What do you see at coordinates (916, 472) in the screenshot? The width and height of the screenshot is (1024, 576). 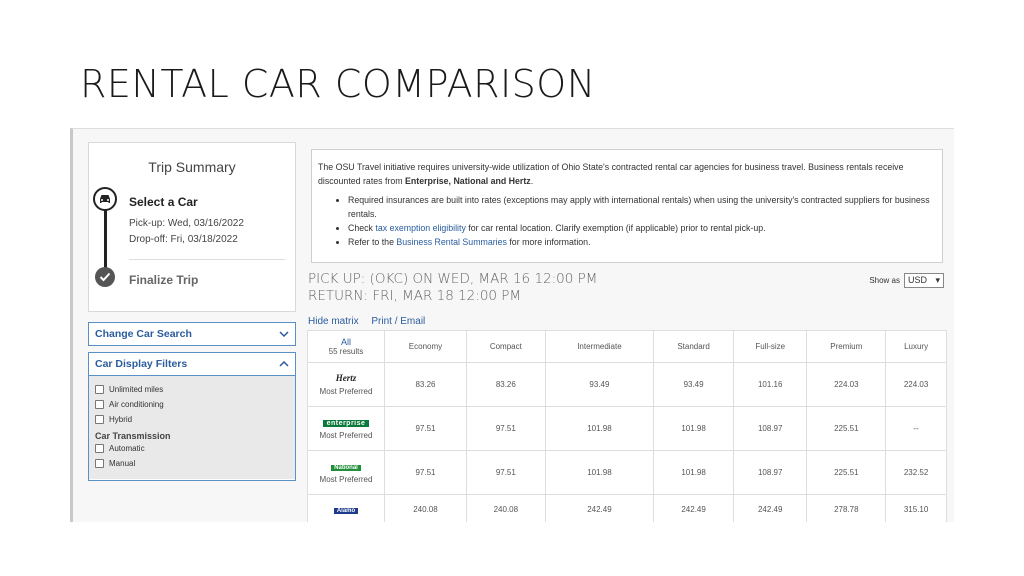 I see `rate-cell: 232.52` at bounding box center [916, 472].